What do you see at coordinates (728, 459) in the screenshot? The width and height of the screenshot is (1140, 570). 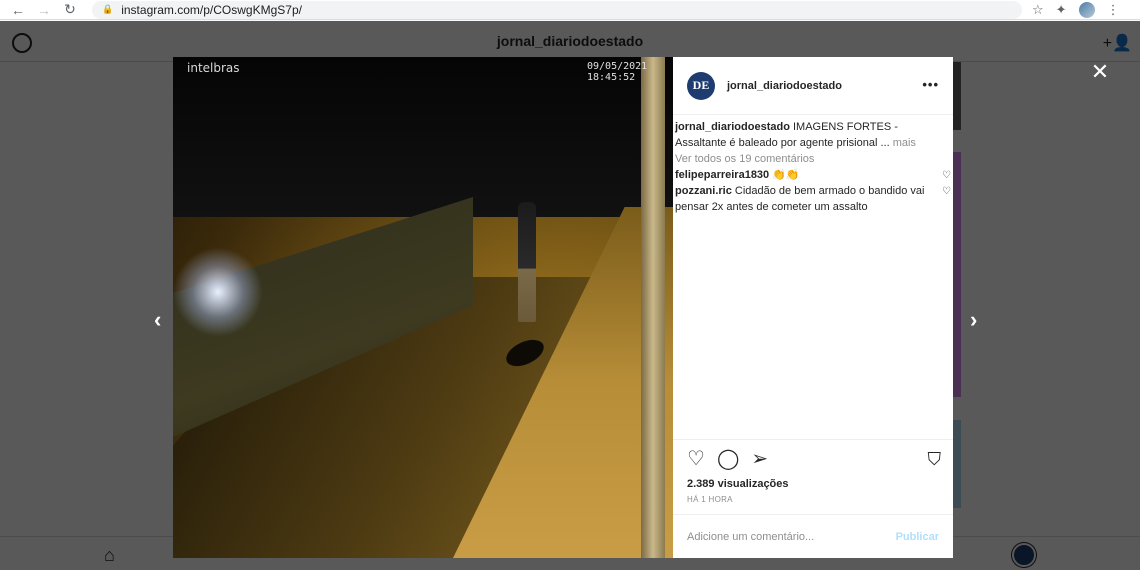 I see `comment-icon: ◯` at bounding box center [728, 459].